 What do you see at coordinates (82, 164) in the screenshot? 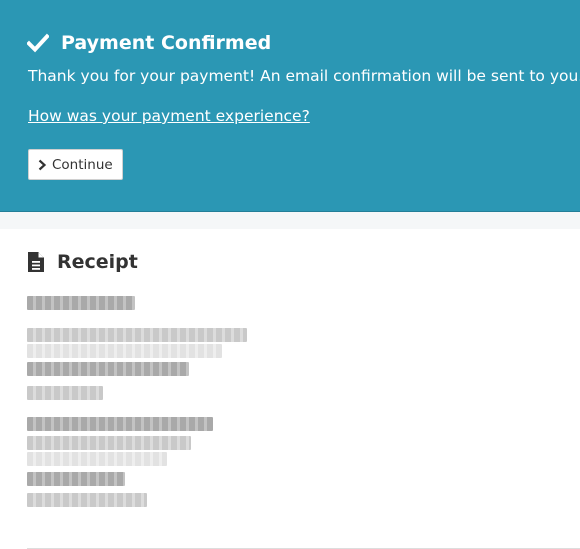
I see `continue-label: Continue` at bounding box center [82, 164].